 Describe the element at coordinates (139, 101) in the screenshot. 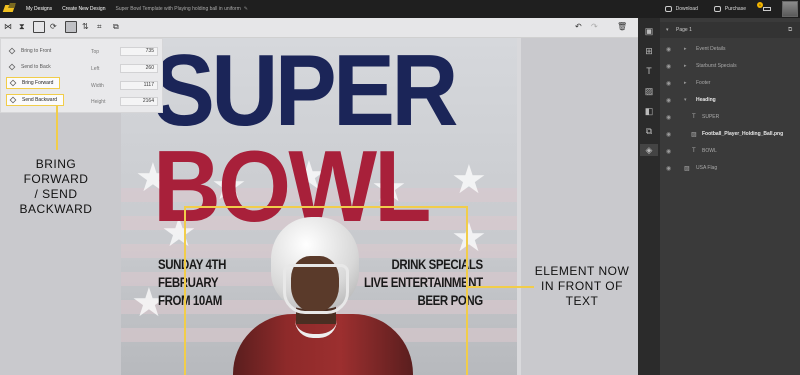

I see `height-input: 2164` at that location.